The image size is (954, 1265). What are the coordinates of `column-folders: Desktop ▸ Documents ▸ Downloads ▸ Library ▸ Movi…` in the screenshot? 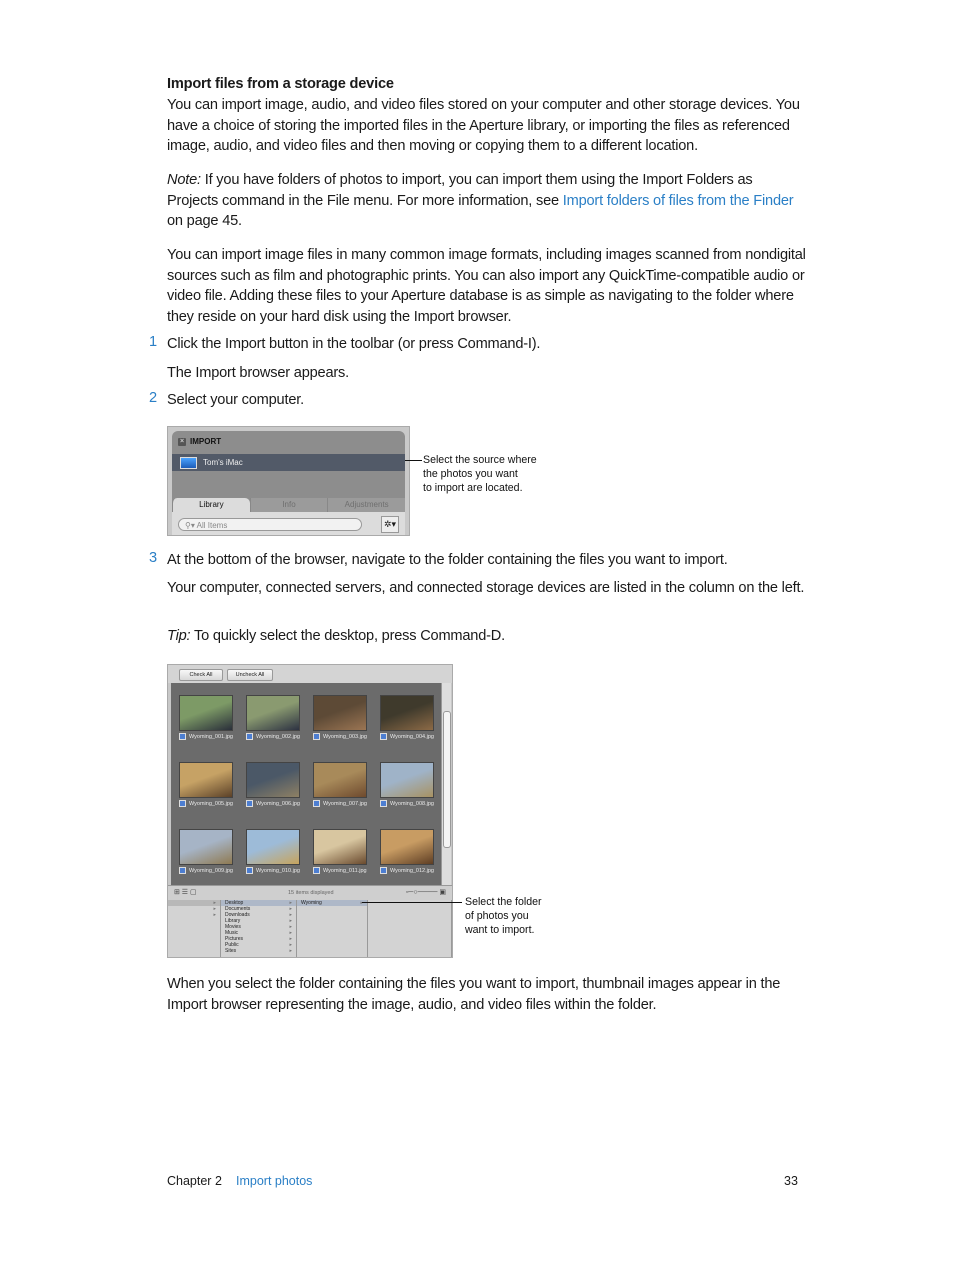 It's located at (259, 928).